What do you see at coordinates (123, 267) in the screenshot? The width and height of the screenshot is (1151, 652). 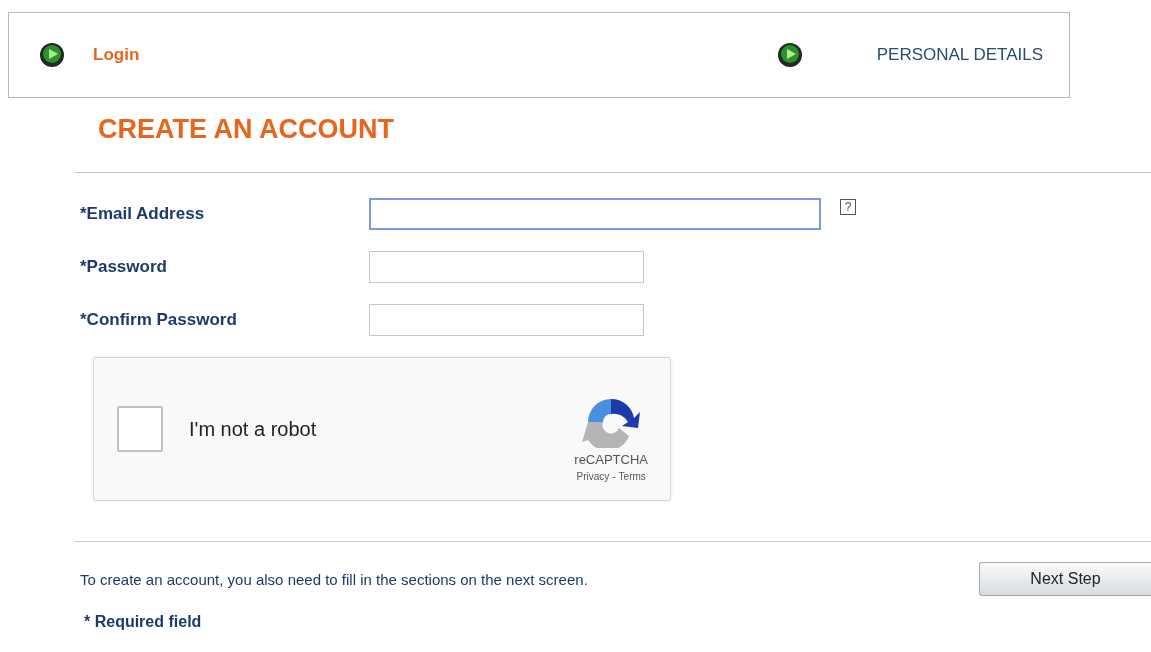 I see `field-label: *Password` at bounding box center [123, 267].